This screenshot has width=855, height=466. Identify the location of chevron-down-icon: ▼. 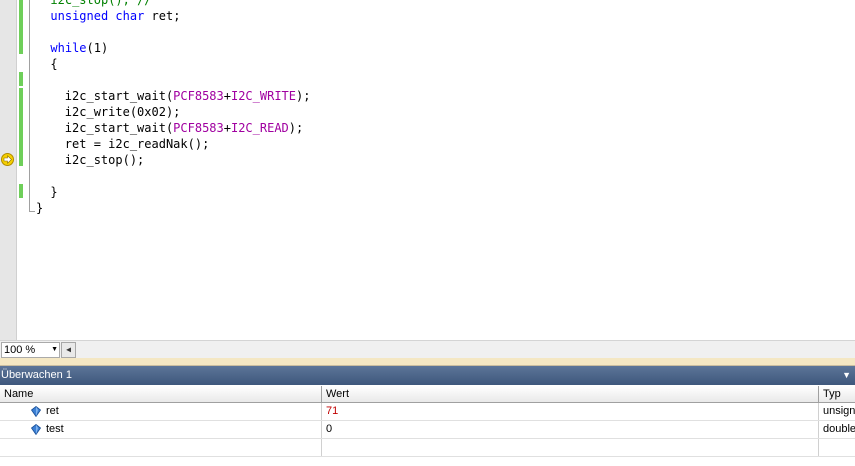
(54, 350).